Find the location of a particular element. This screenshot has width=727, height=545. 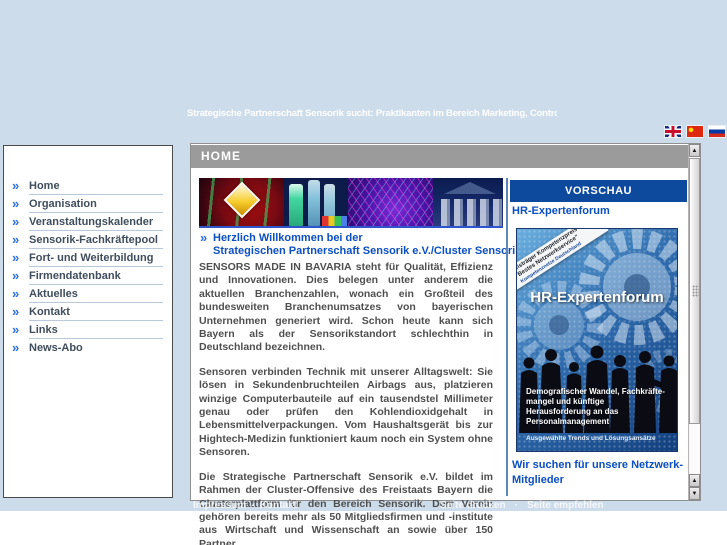

sidebar-item: » Firmendatenbank is located at coordinates (88, 276).